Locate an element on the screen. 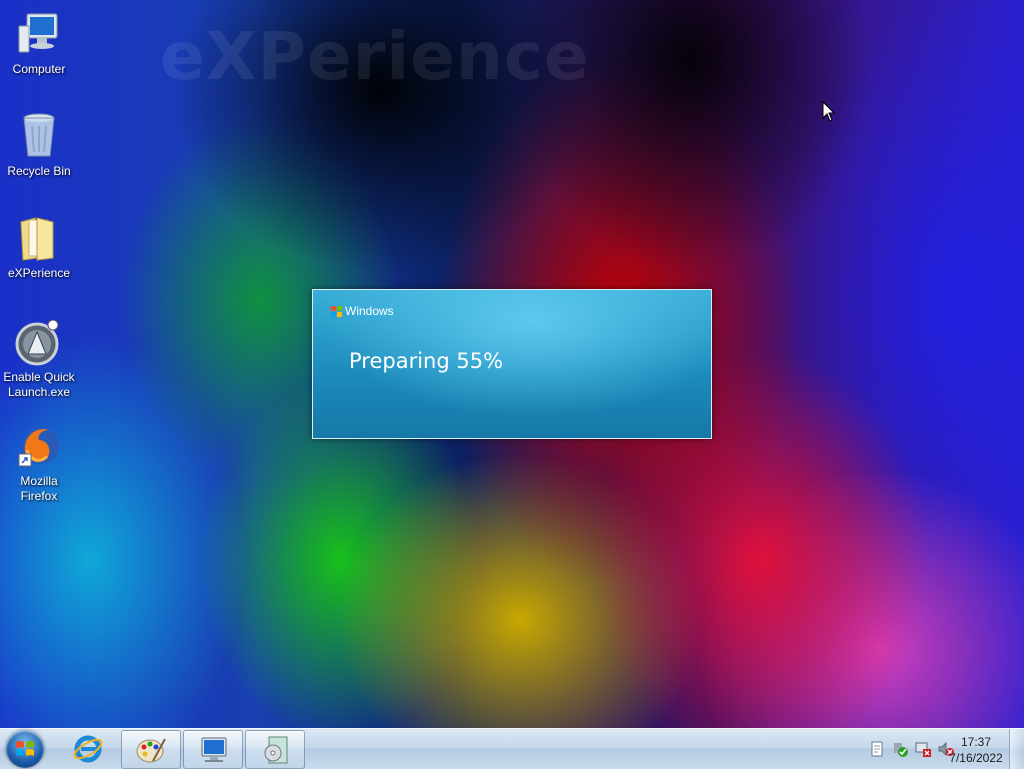  mouse-pointer-icon is located at coordinates (829, 111).